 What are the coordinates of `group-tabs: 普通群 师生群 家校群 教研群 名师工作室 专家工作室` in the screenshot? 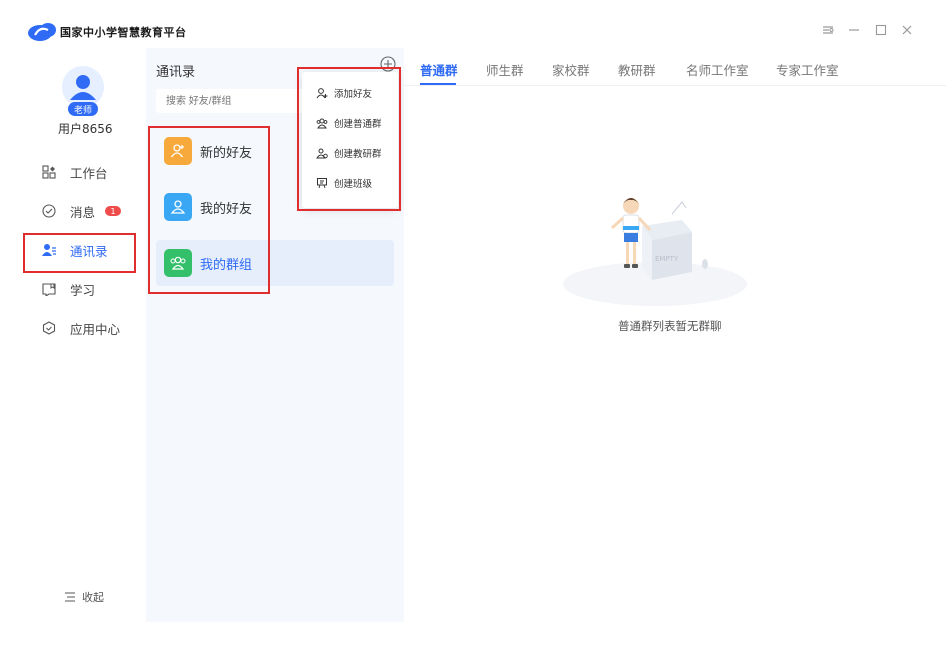 It's located at (675, 67).